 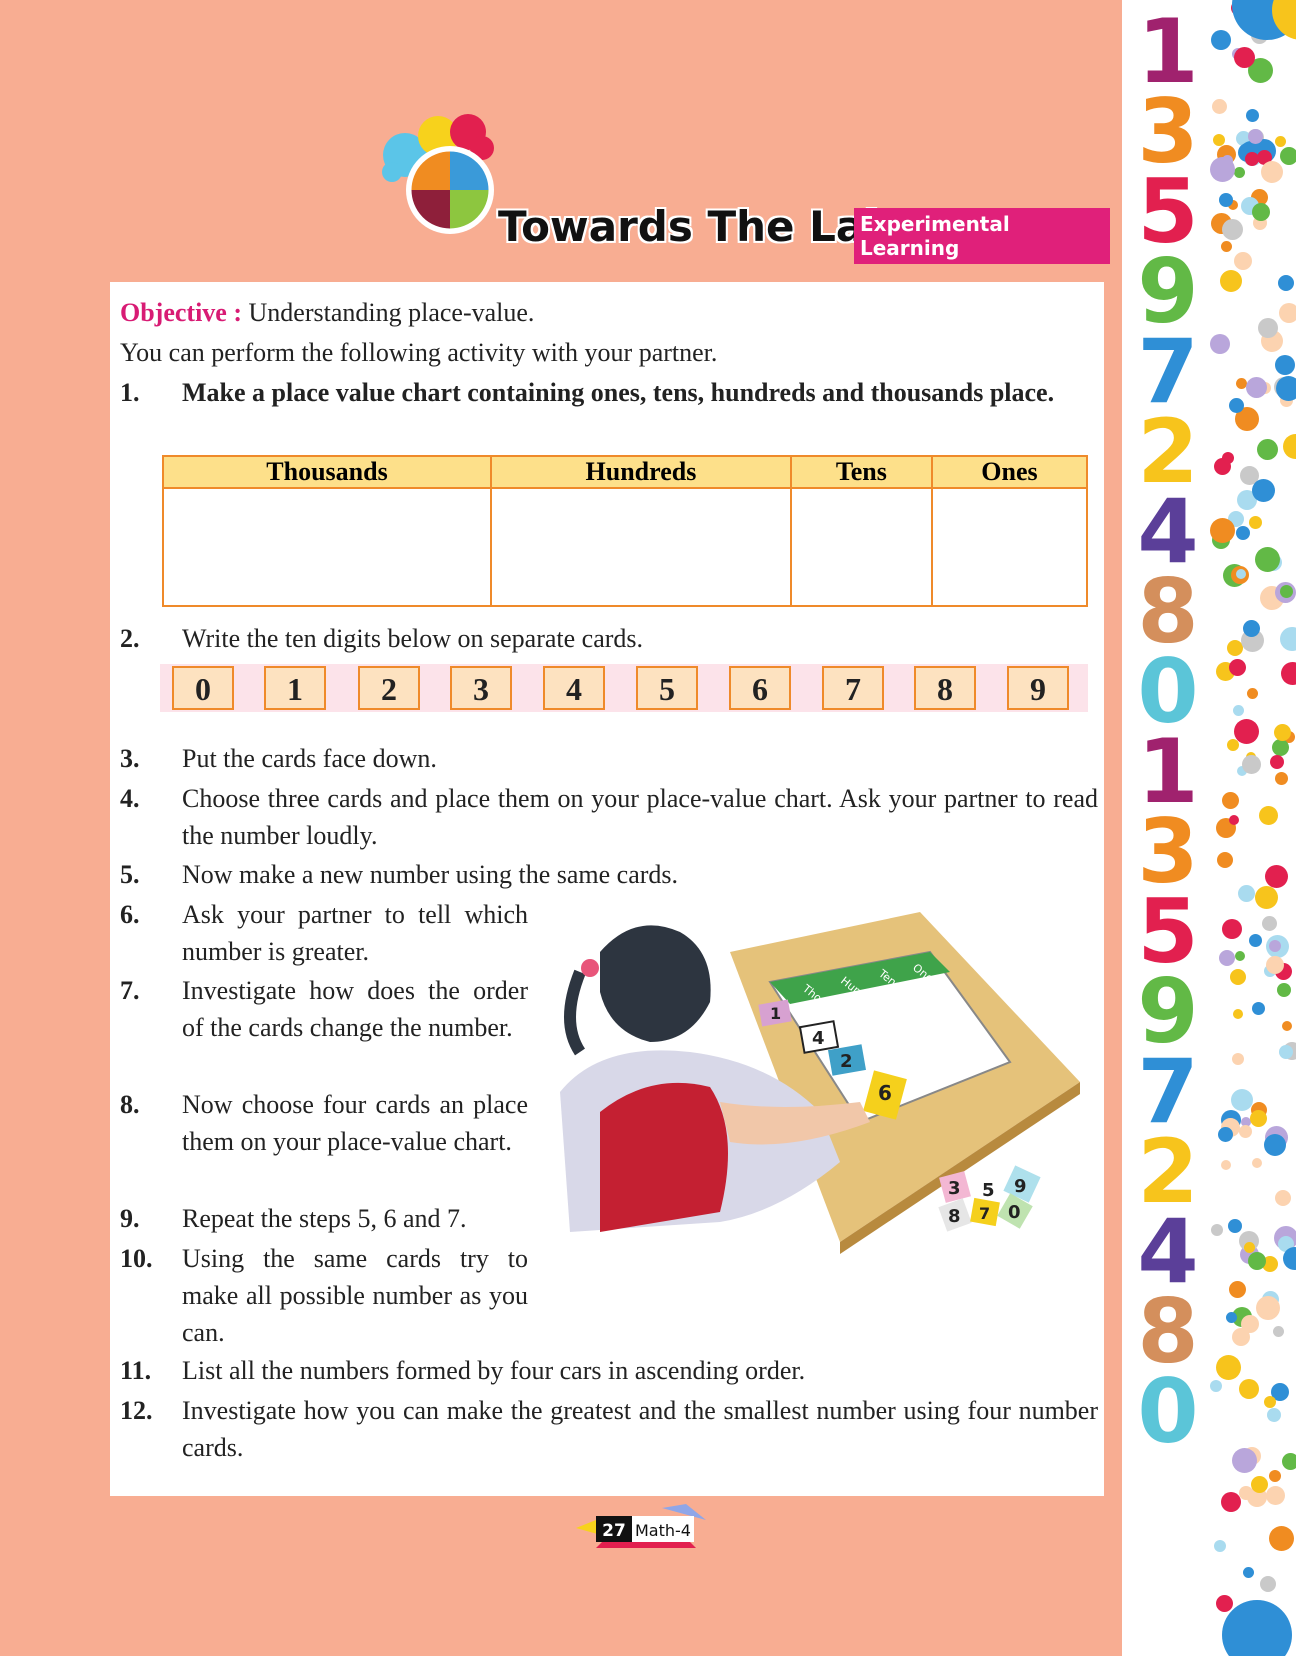 I want to click on step-number: 7., so click(x=130, y=990).